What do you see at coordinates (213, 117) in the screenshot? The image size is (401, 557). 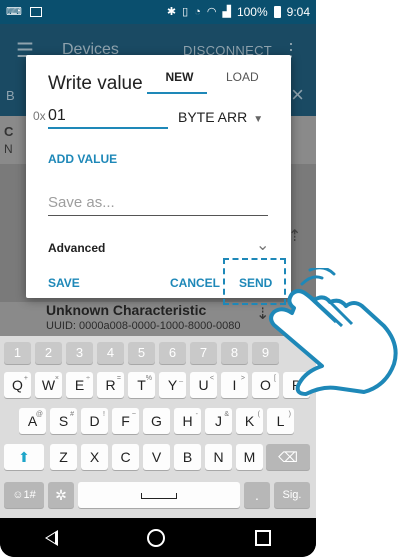 I see `type-dropdown-value: BYTE ARR` at bounding box center [213, 117].